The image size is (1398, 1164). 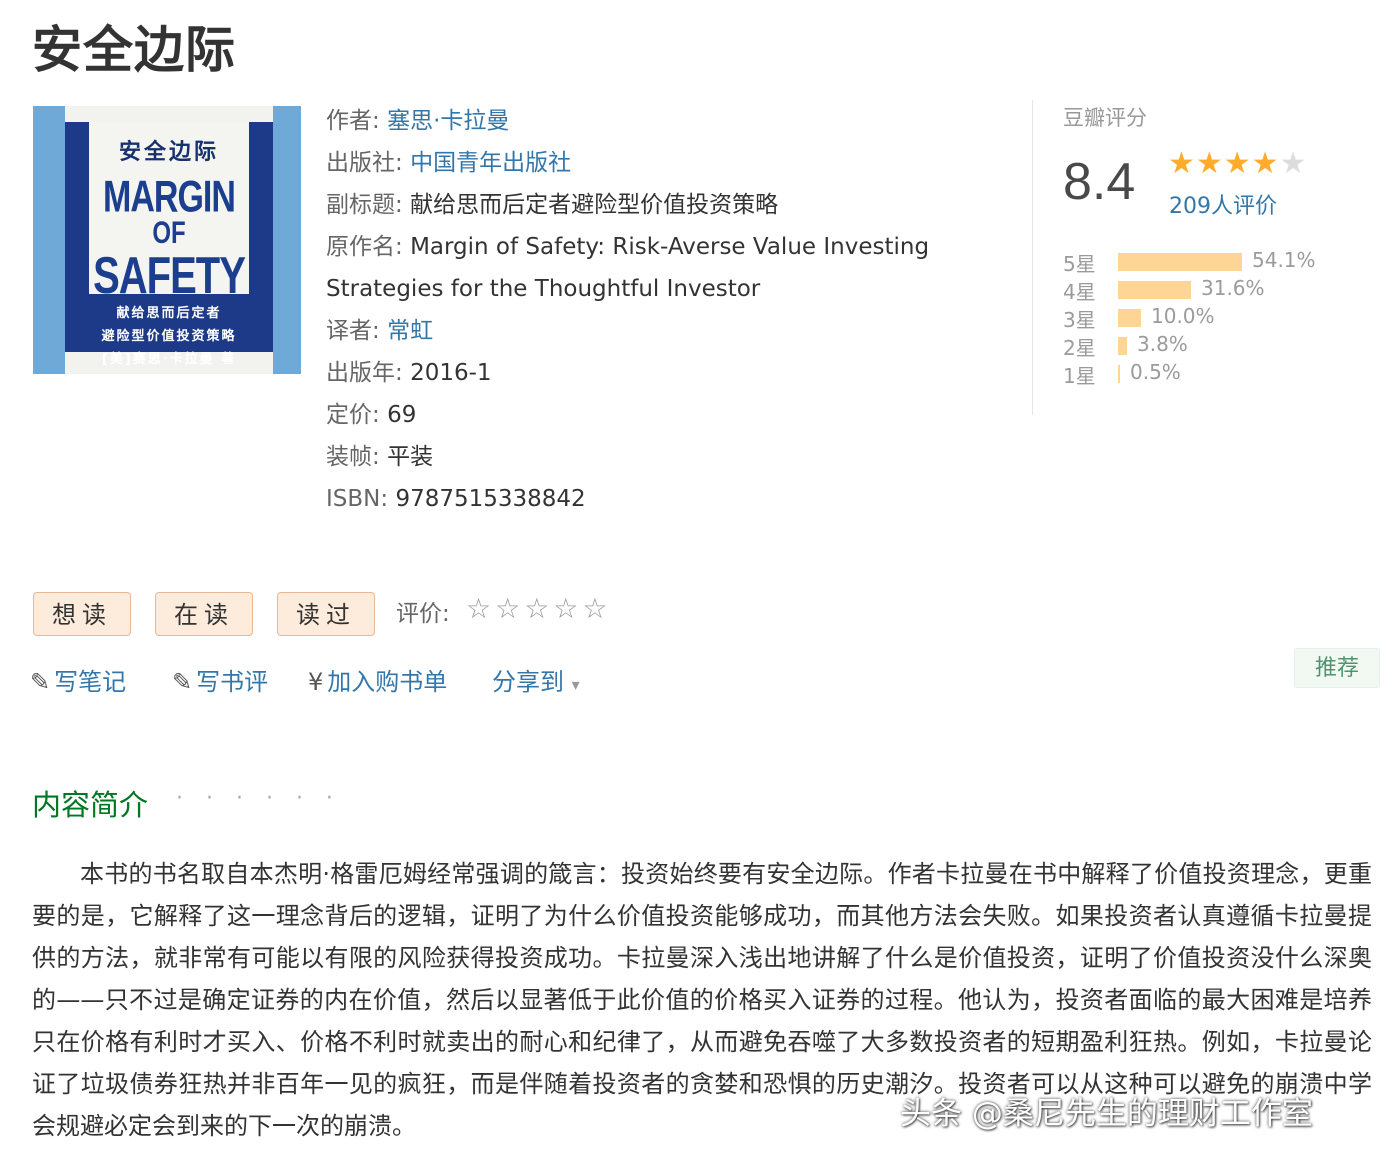 What do you see at coordinates (316, 682) in the screenshot?
I see `yen-icon: ¥` at bounding box center [316, 682].